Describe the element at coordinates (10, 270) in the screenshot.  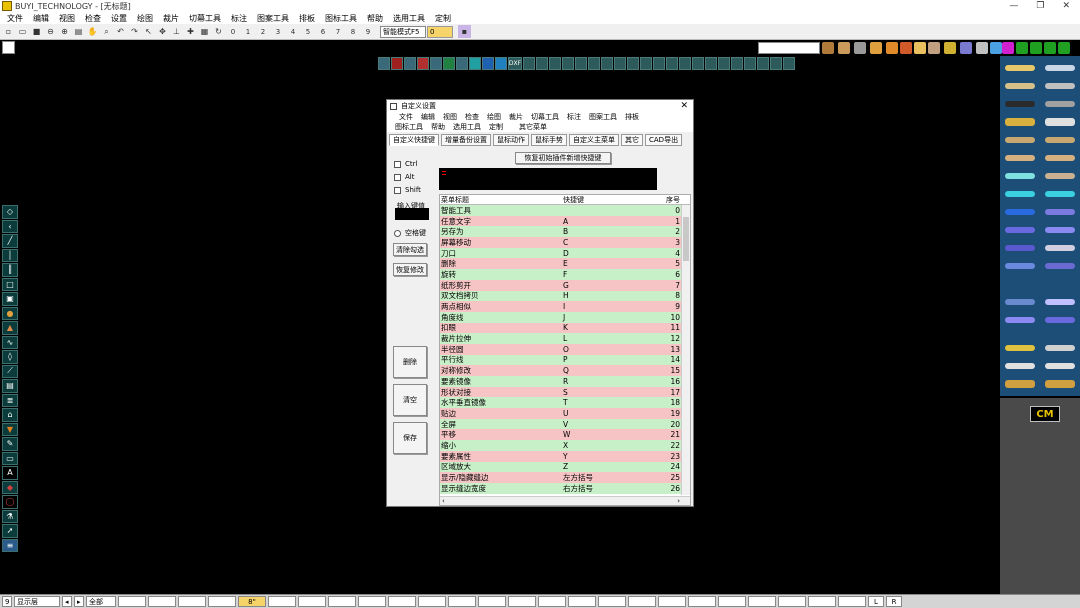
I see `parallel-icon: ║` at that location.